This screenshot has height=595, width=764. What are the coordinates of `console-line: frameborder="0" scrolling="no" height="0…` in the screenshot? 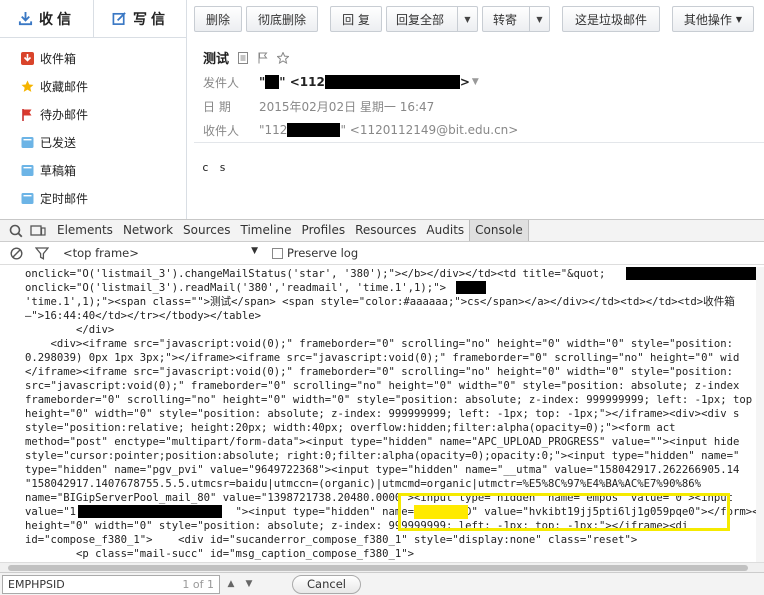 It's located at (389, 400).